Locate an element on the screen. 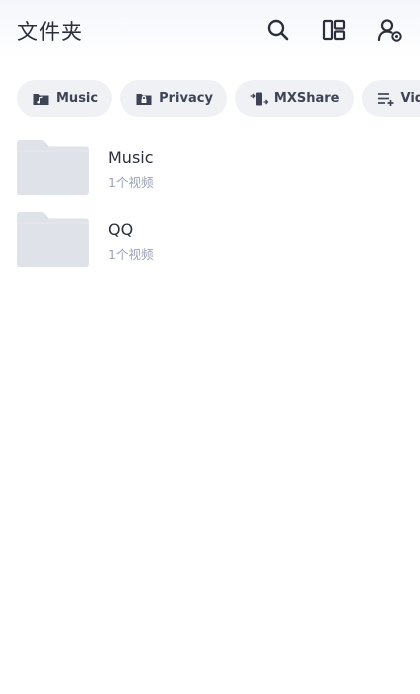  privacy-lock-icon is located at coordinates (144, 99).